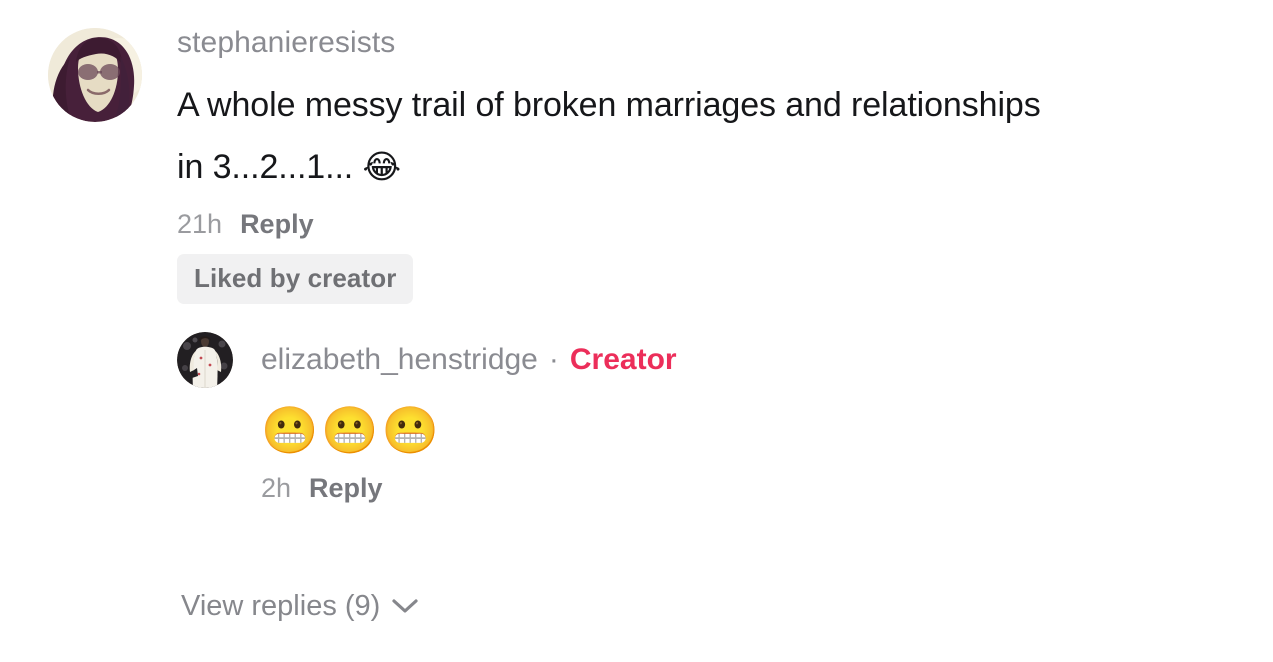 The image size is (1273, 662). I want to click on view-replies-button: View replies (9), so click(299, 606).